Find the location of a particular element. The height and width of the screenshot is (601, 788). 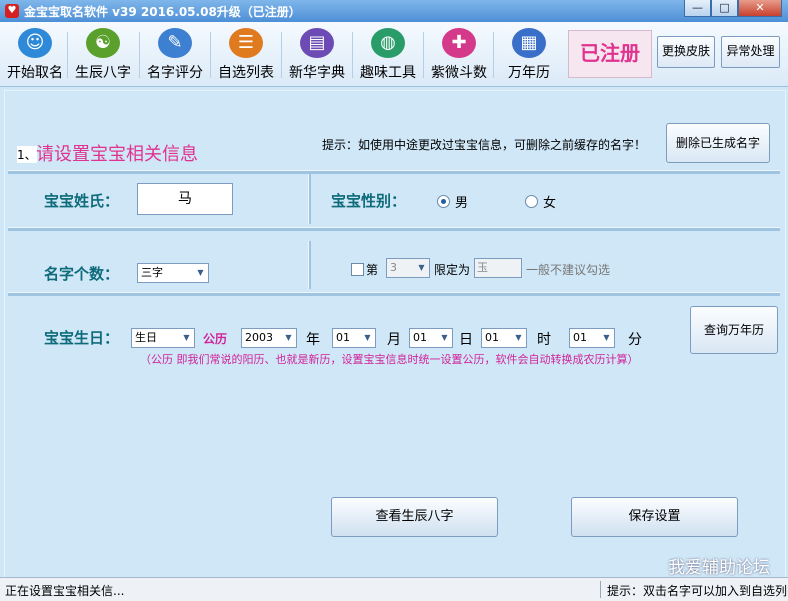

dictionary-icon: ▤ is located at coordinates (317, 43).